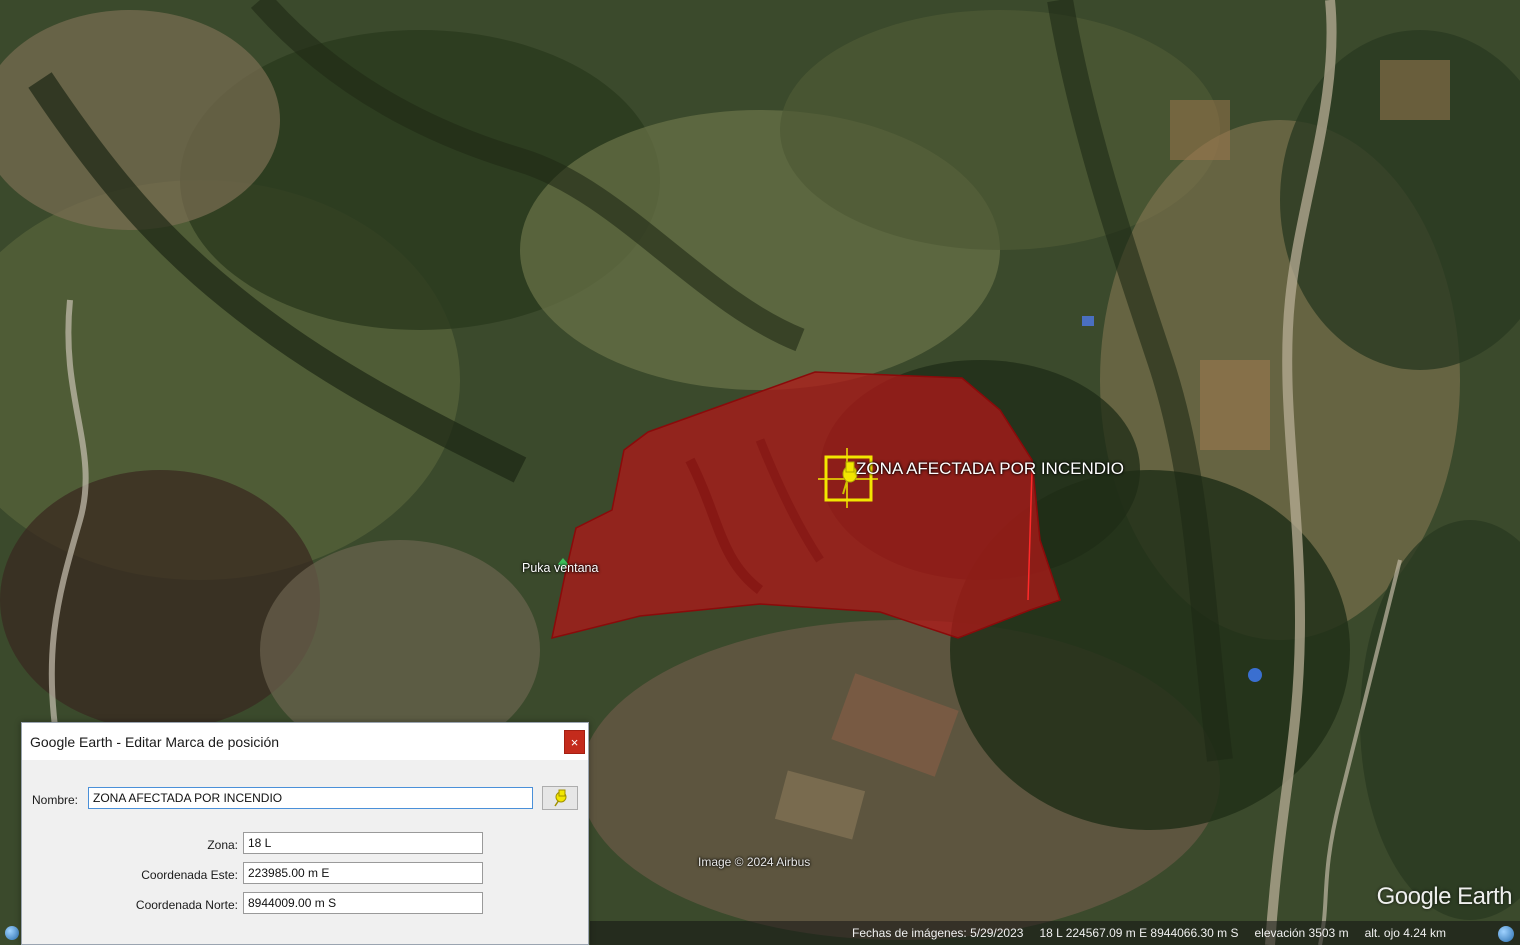 The height and width of the screenshot is (945, 1520). I want to click on cursor-coordinates: 18 L 224567.09 m E 8944066.30 m S, so click(1139, 933).